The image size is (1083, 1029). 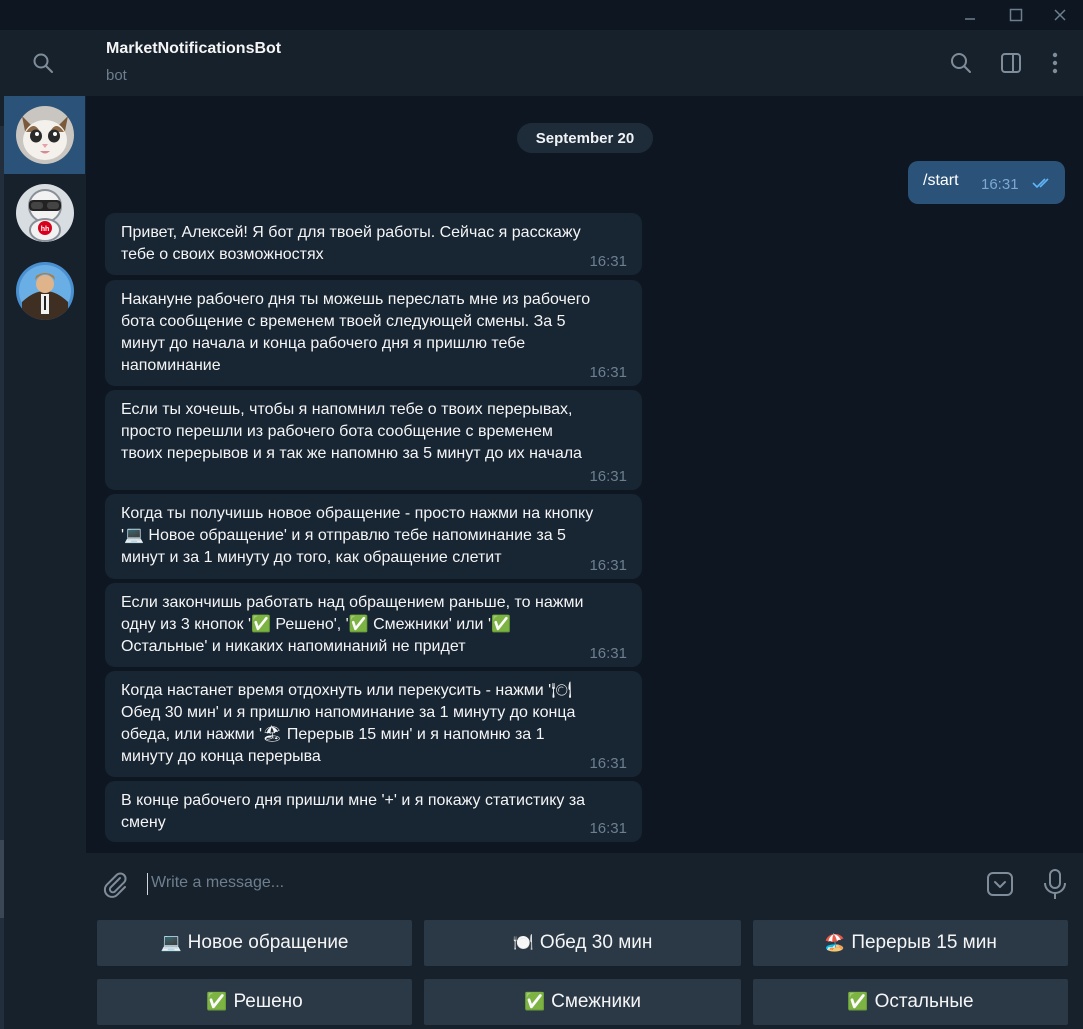 I want to click on date-separator: September 20, so click(x=585, y=138).